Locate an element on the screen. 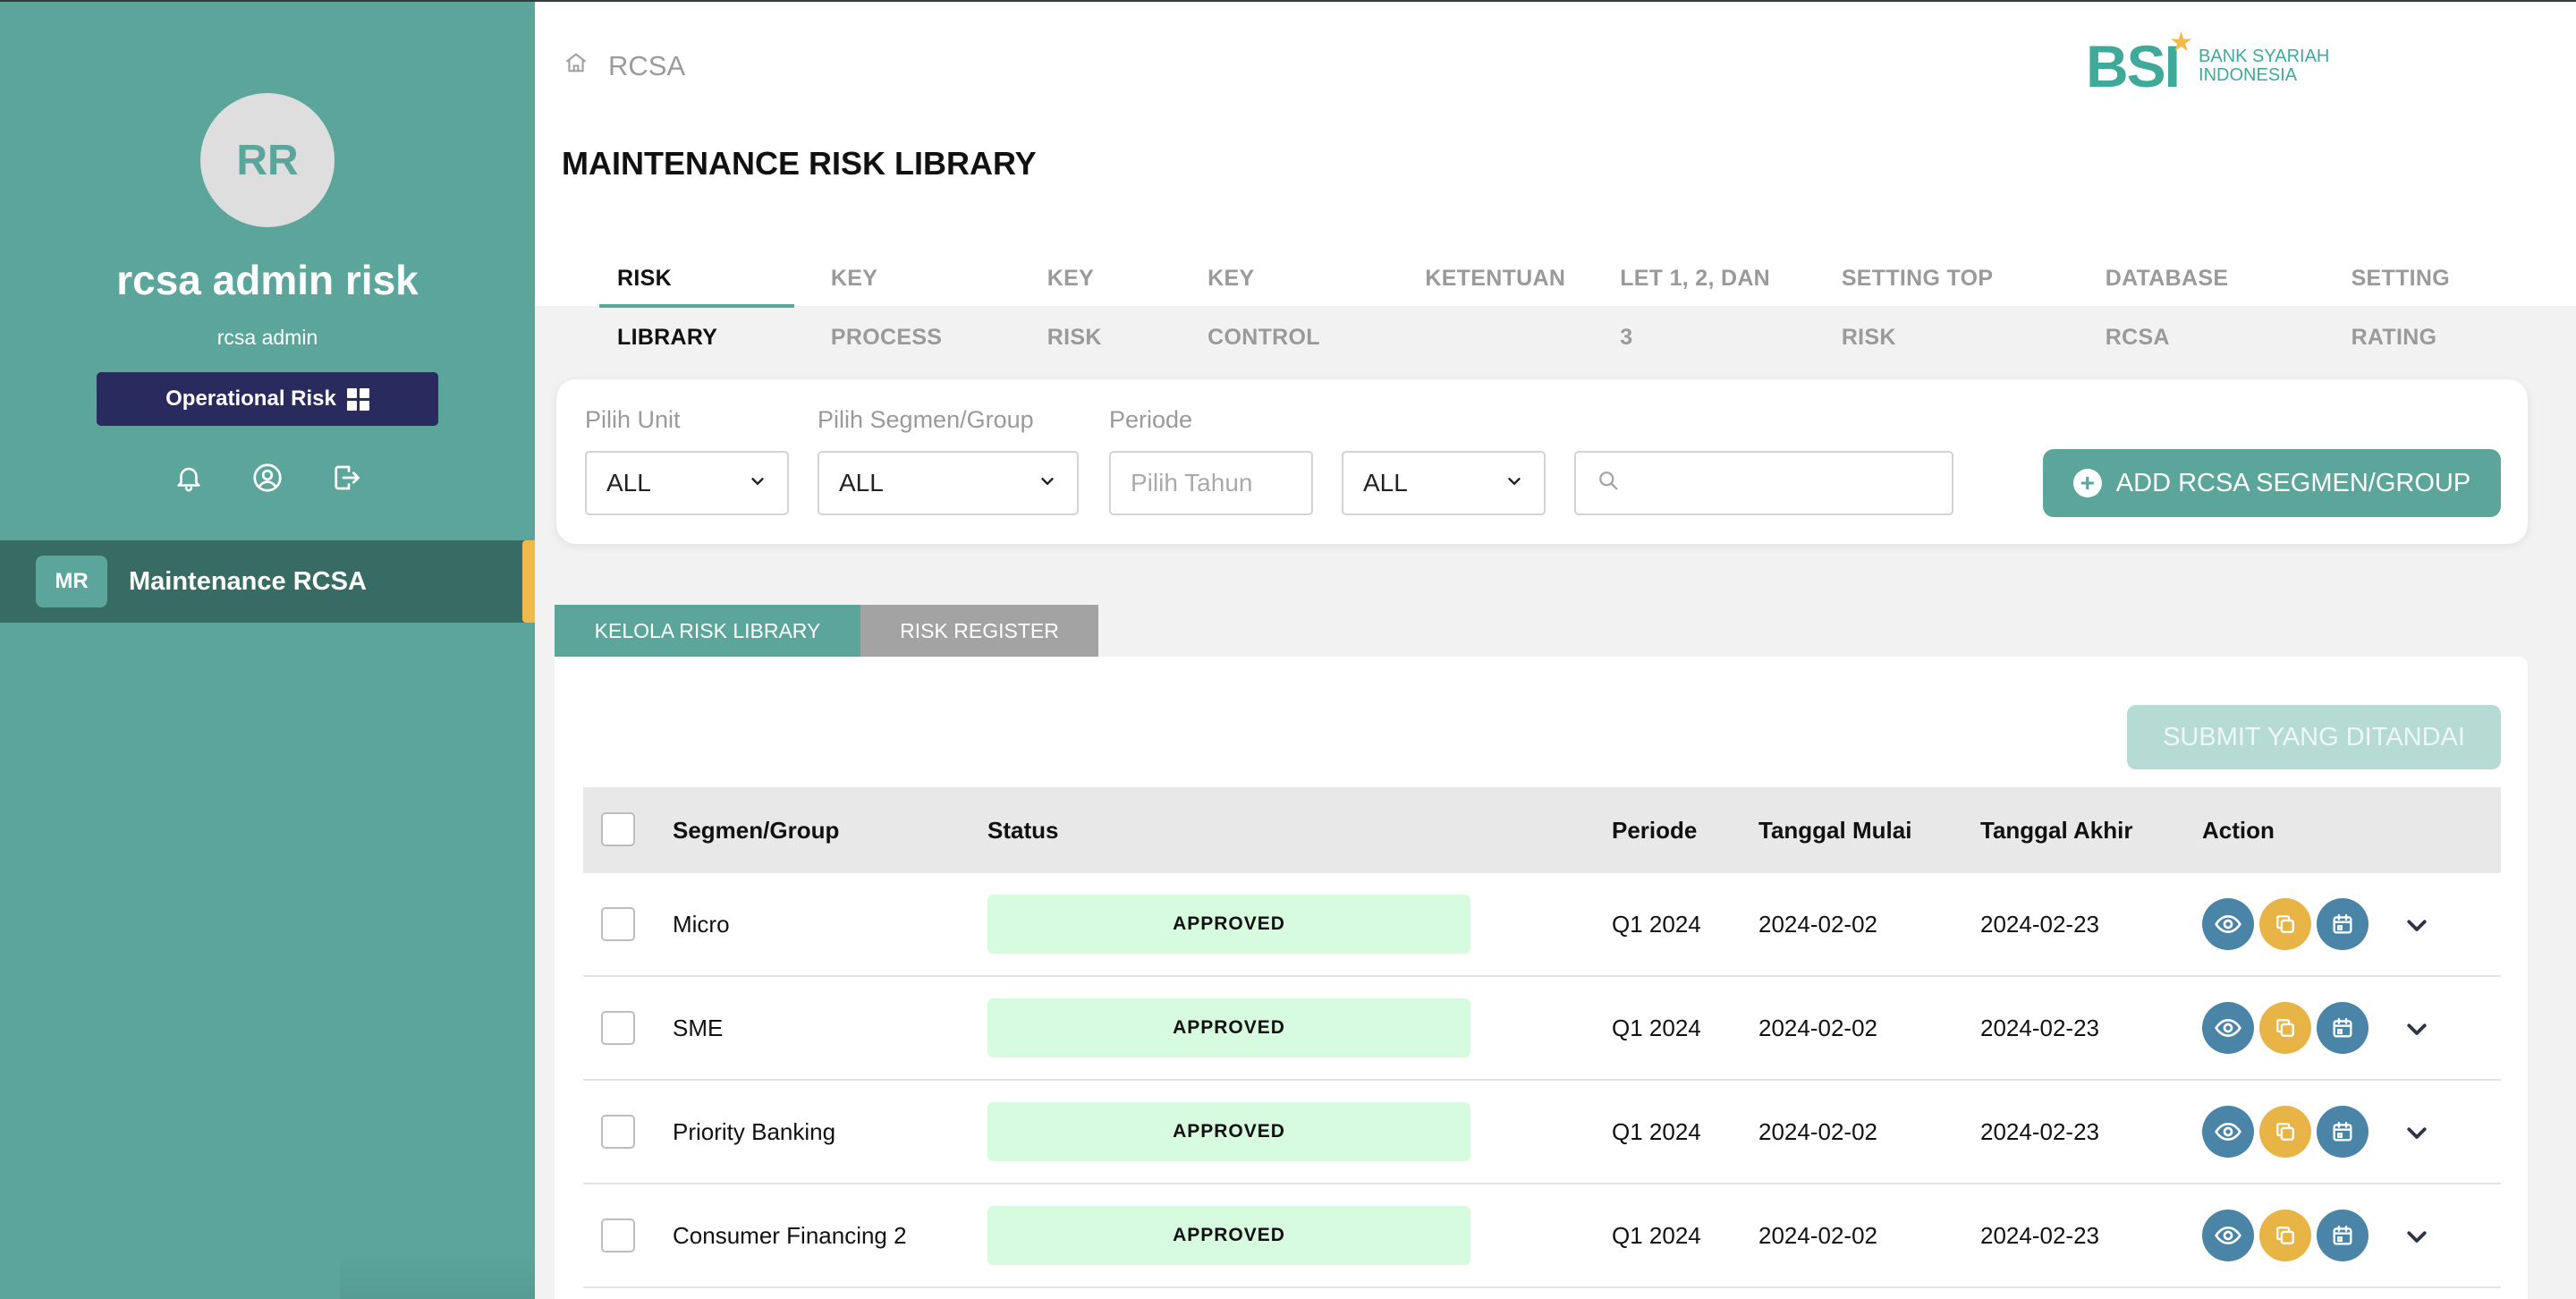  cell-segment: Micro is located at coordinates (701, 924).